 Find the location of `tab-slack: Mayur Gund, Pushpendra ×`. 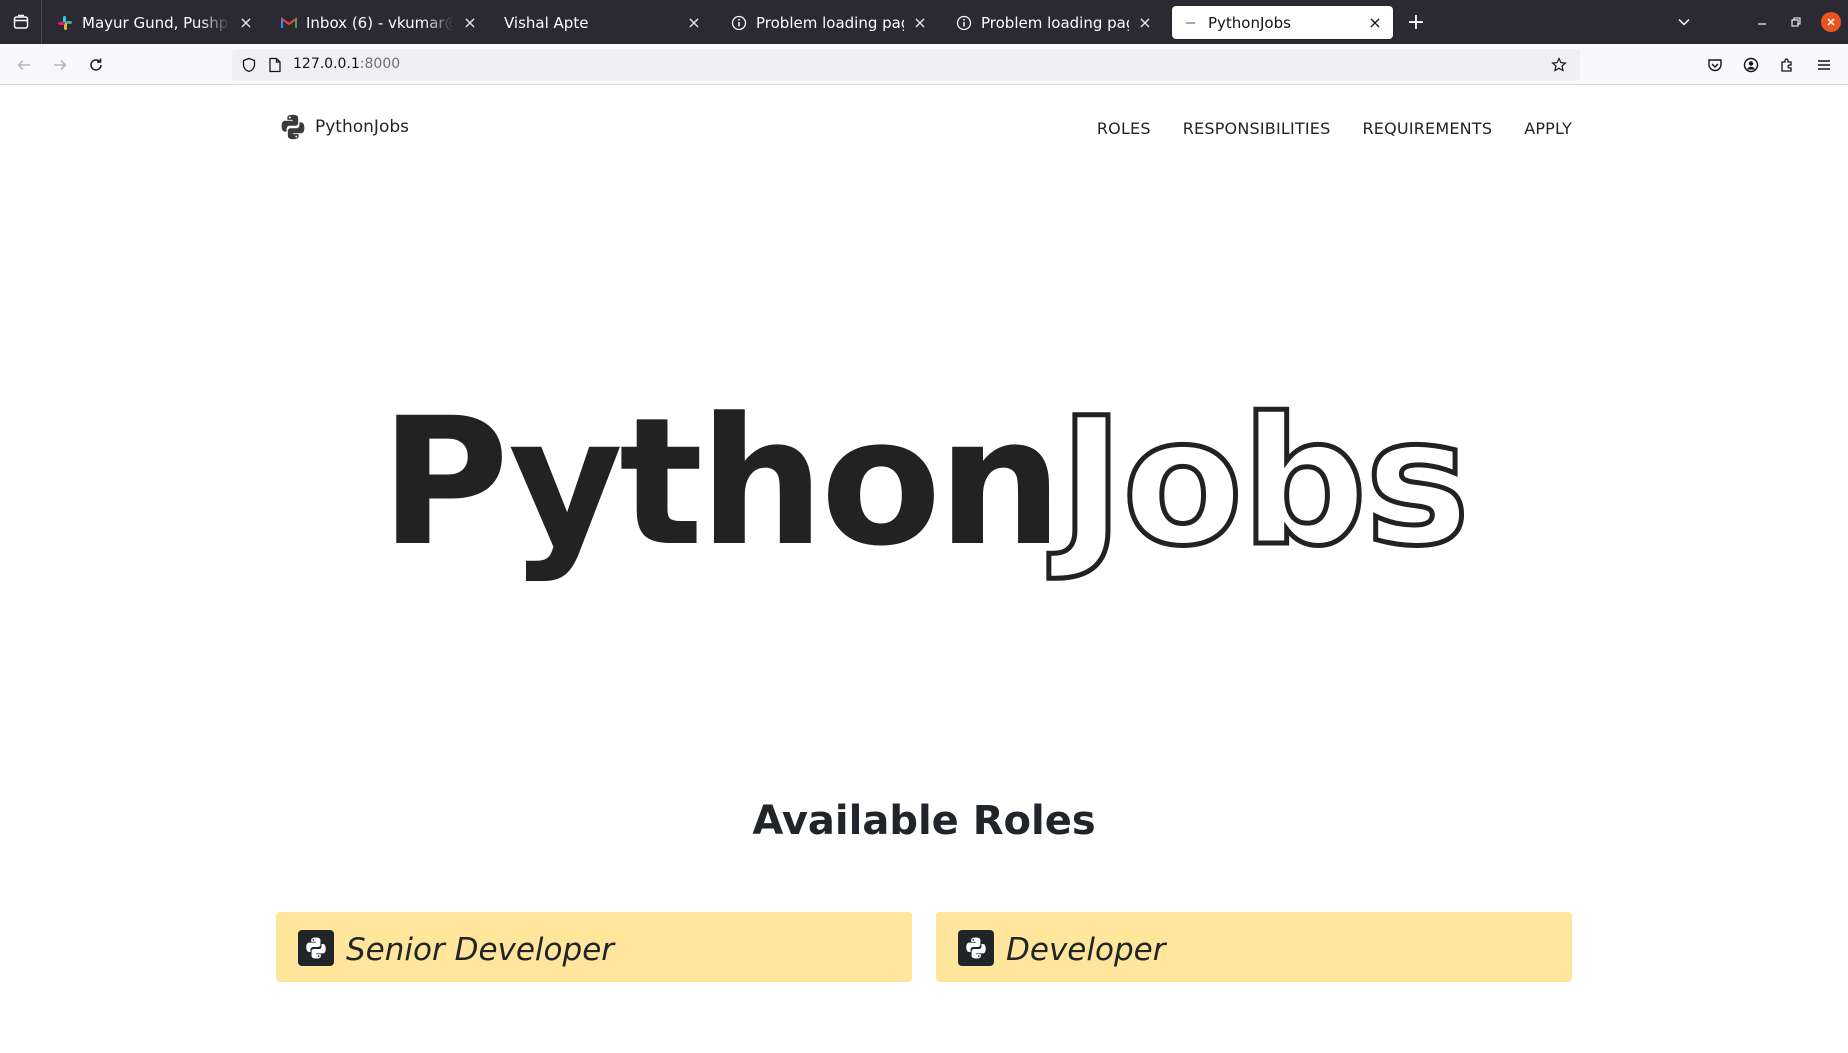

tab-slack: Mayur Gund, Pushpendra × is located at coordinates (155, 22).